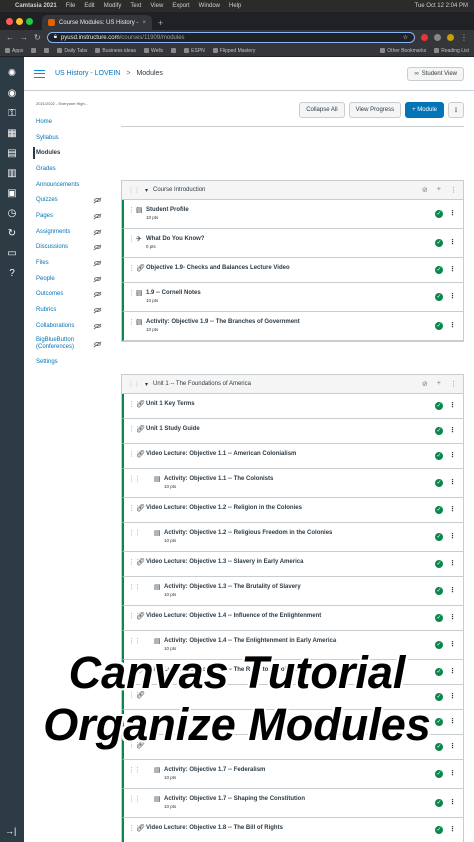  Describe the element at coordinates (435, 73) in the screenshot. I see `student-view-button: ∞ Student View` at that location.